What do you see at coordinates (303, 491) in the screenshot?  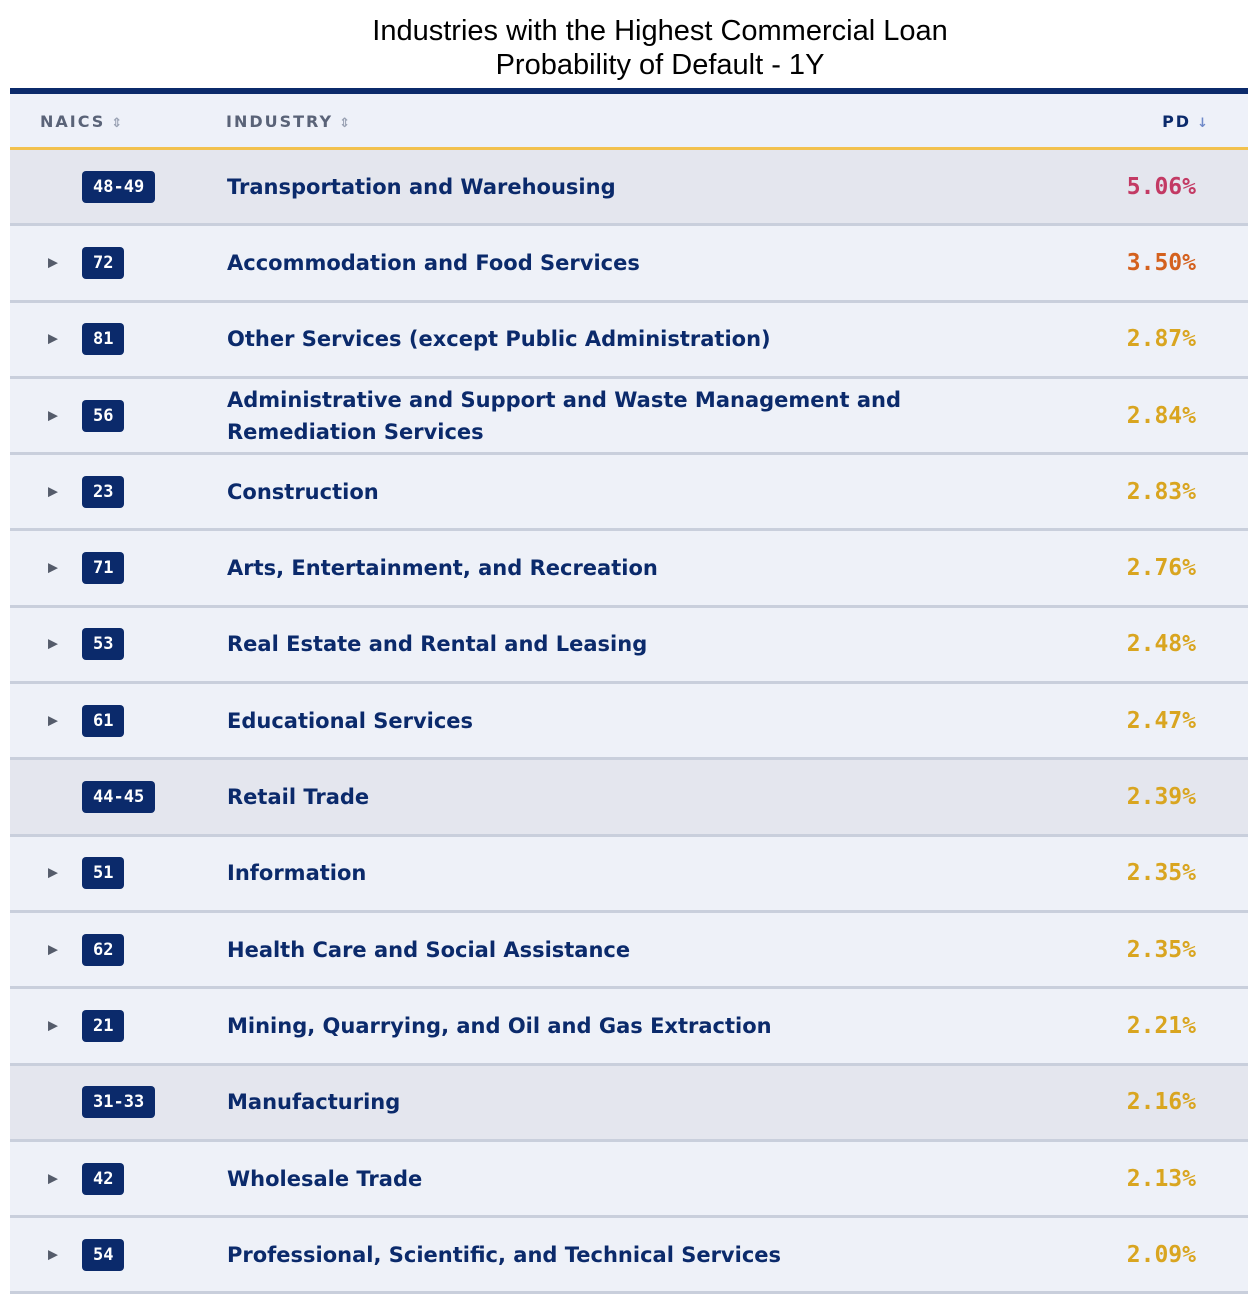 I see `industry-name: Construction` at bounding box center [303, 491].